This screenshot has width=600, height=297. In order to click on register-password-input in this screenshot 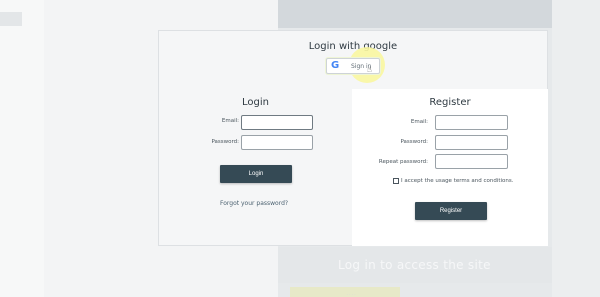, I will do `click(471, 142)`.